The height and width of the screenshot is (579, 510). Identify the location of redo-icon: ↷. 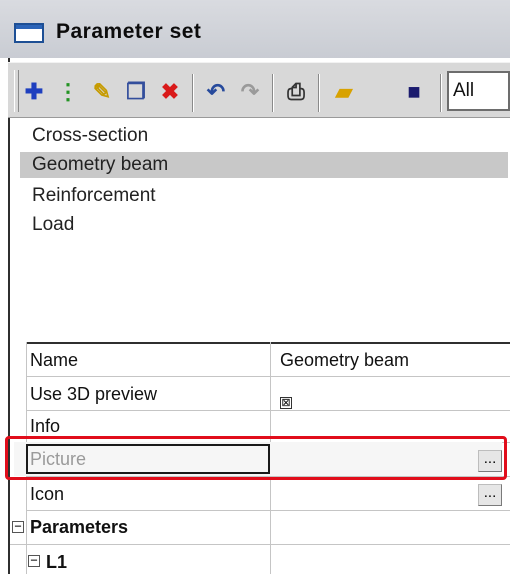
(250, 92).